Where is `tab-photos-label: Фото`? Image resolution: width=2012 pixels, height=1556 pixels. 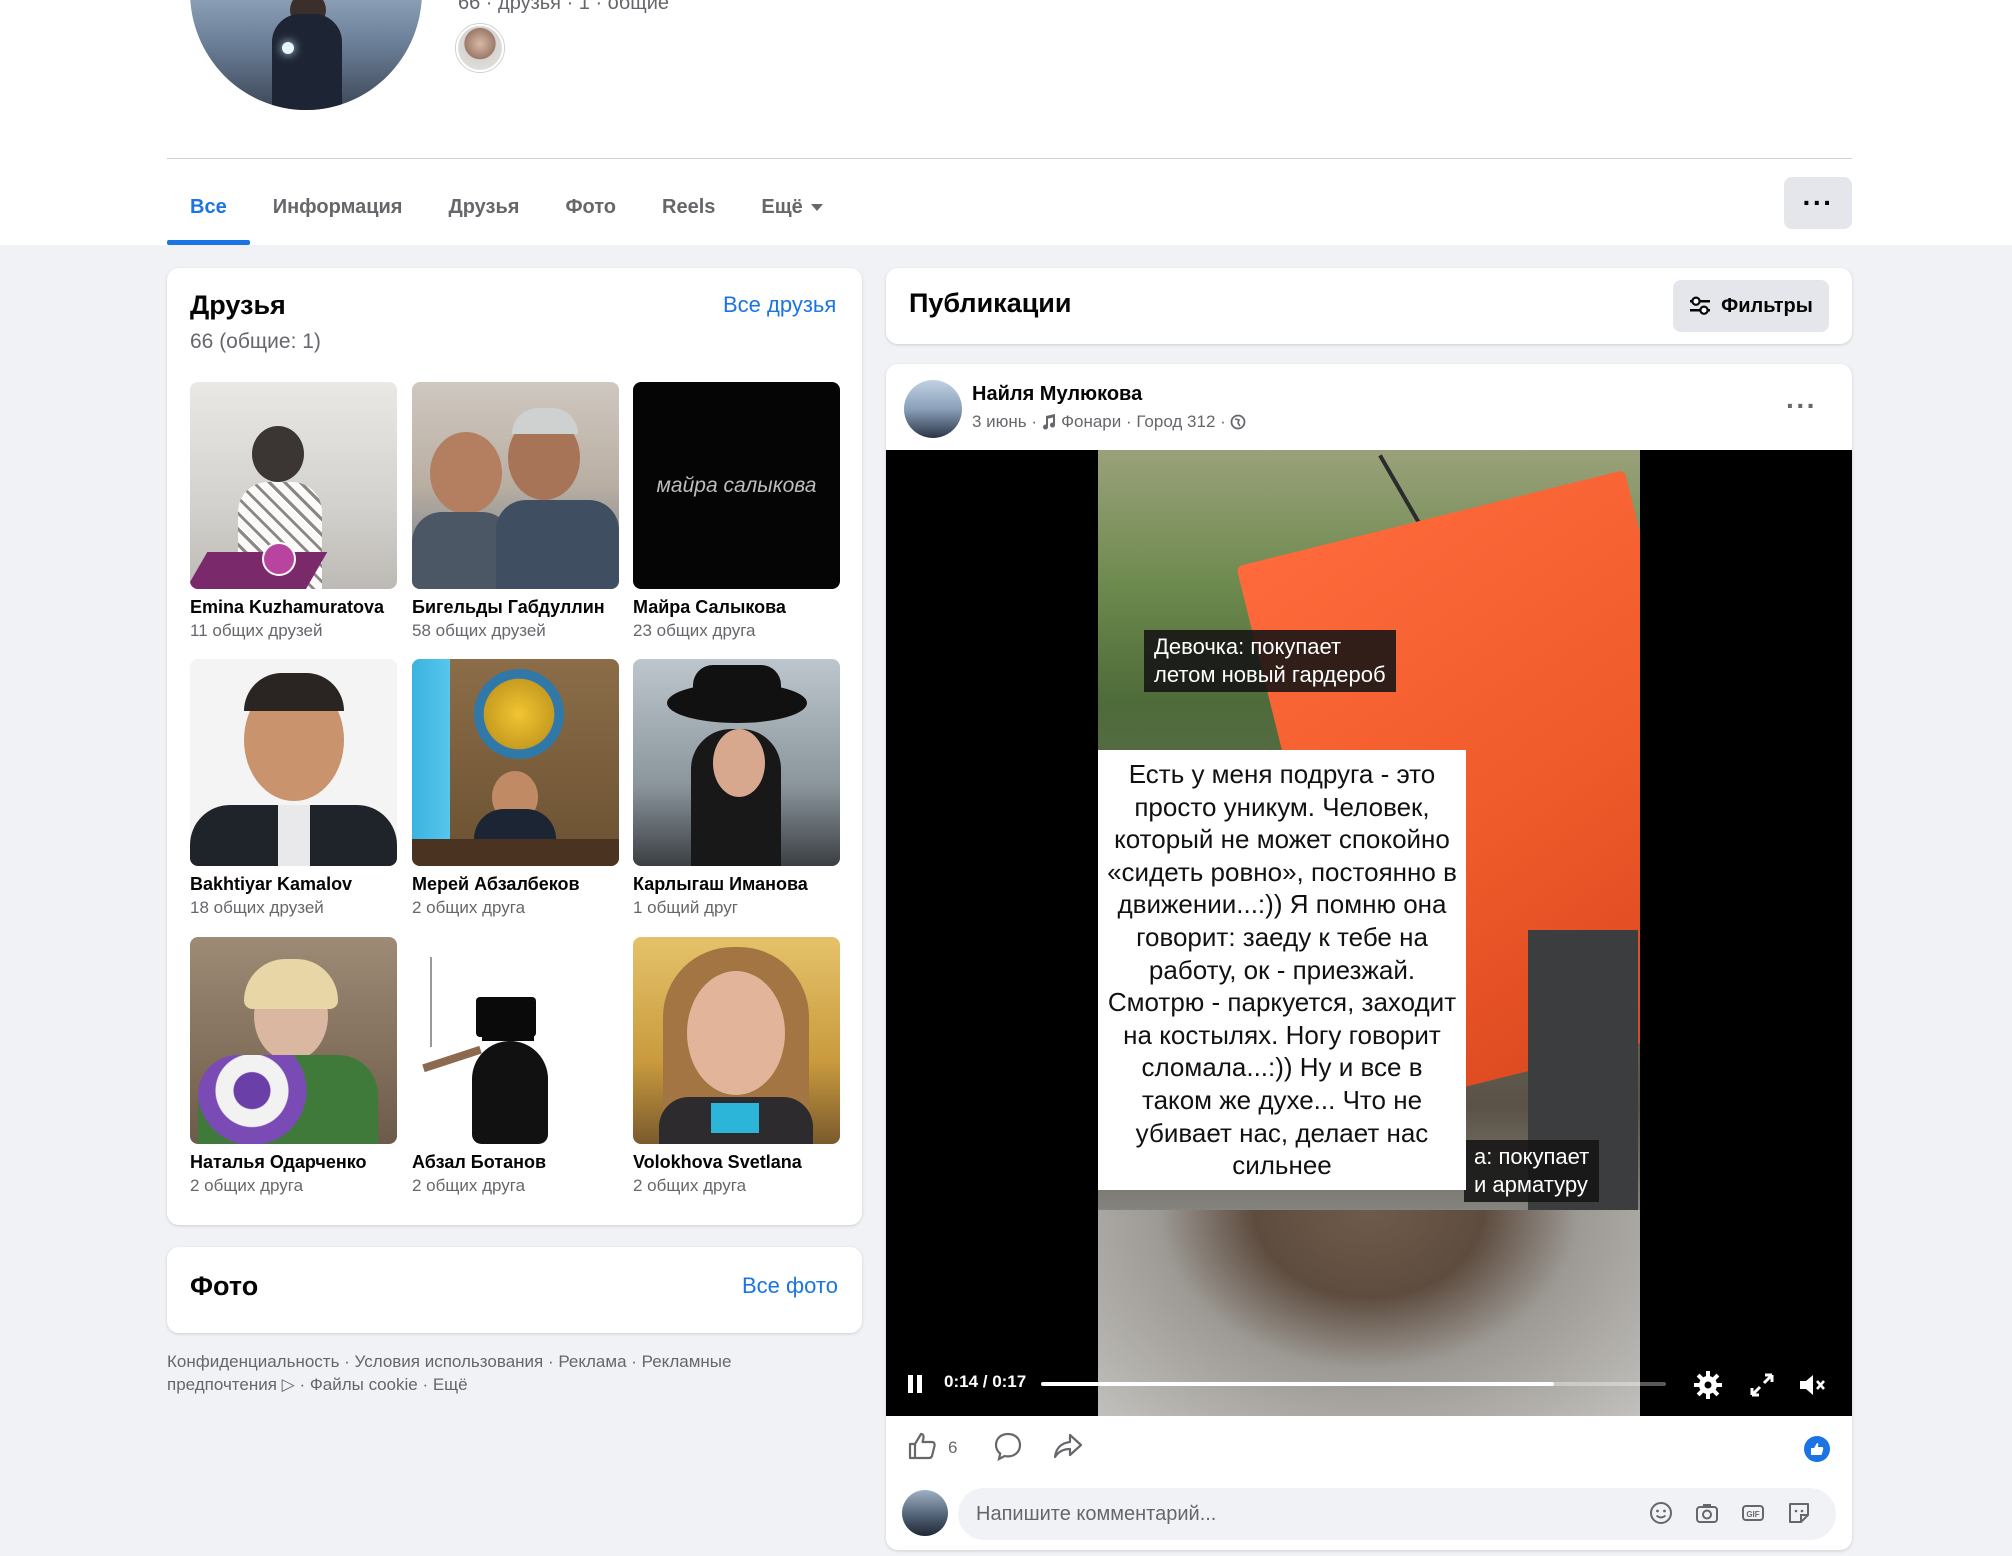 tab-photos-label: Фото is located at coordinates (590, 207).